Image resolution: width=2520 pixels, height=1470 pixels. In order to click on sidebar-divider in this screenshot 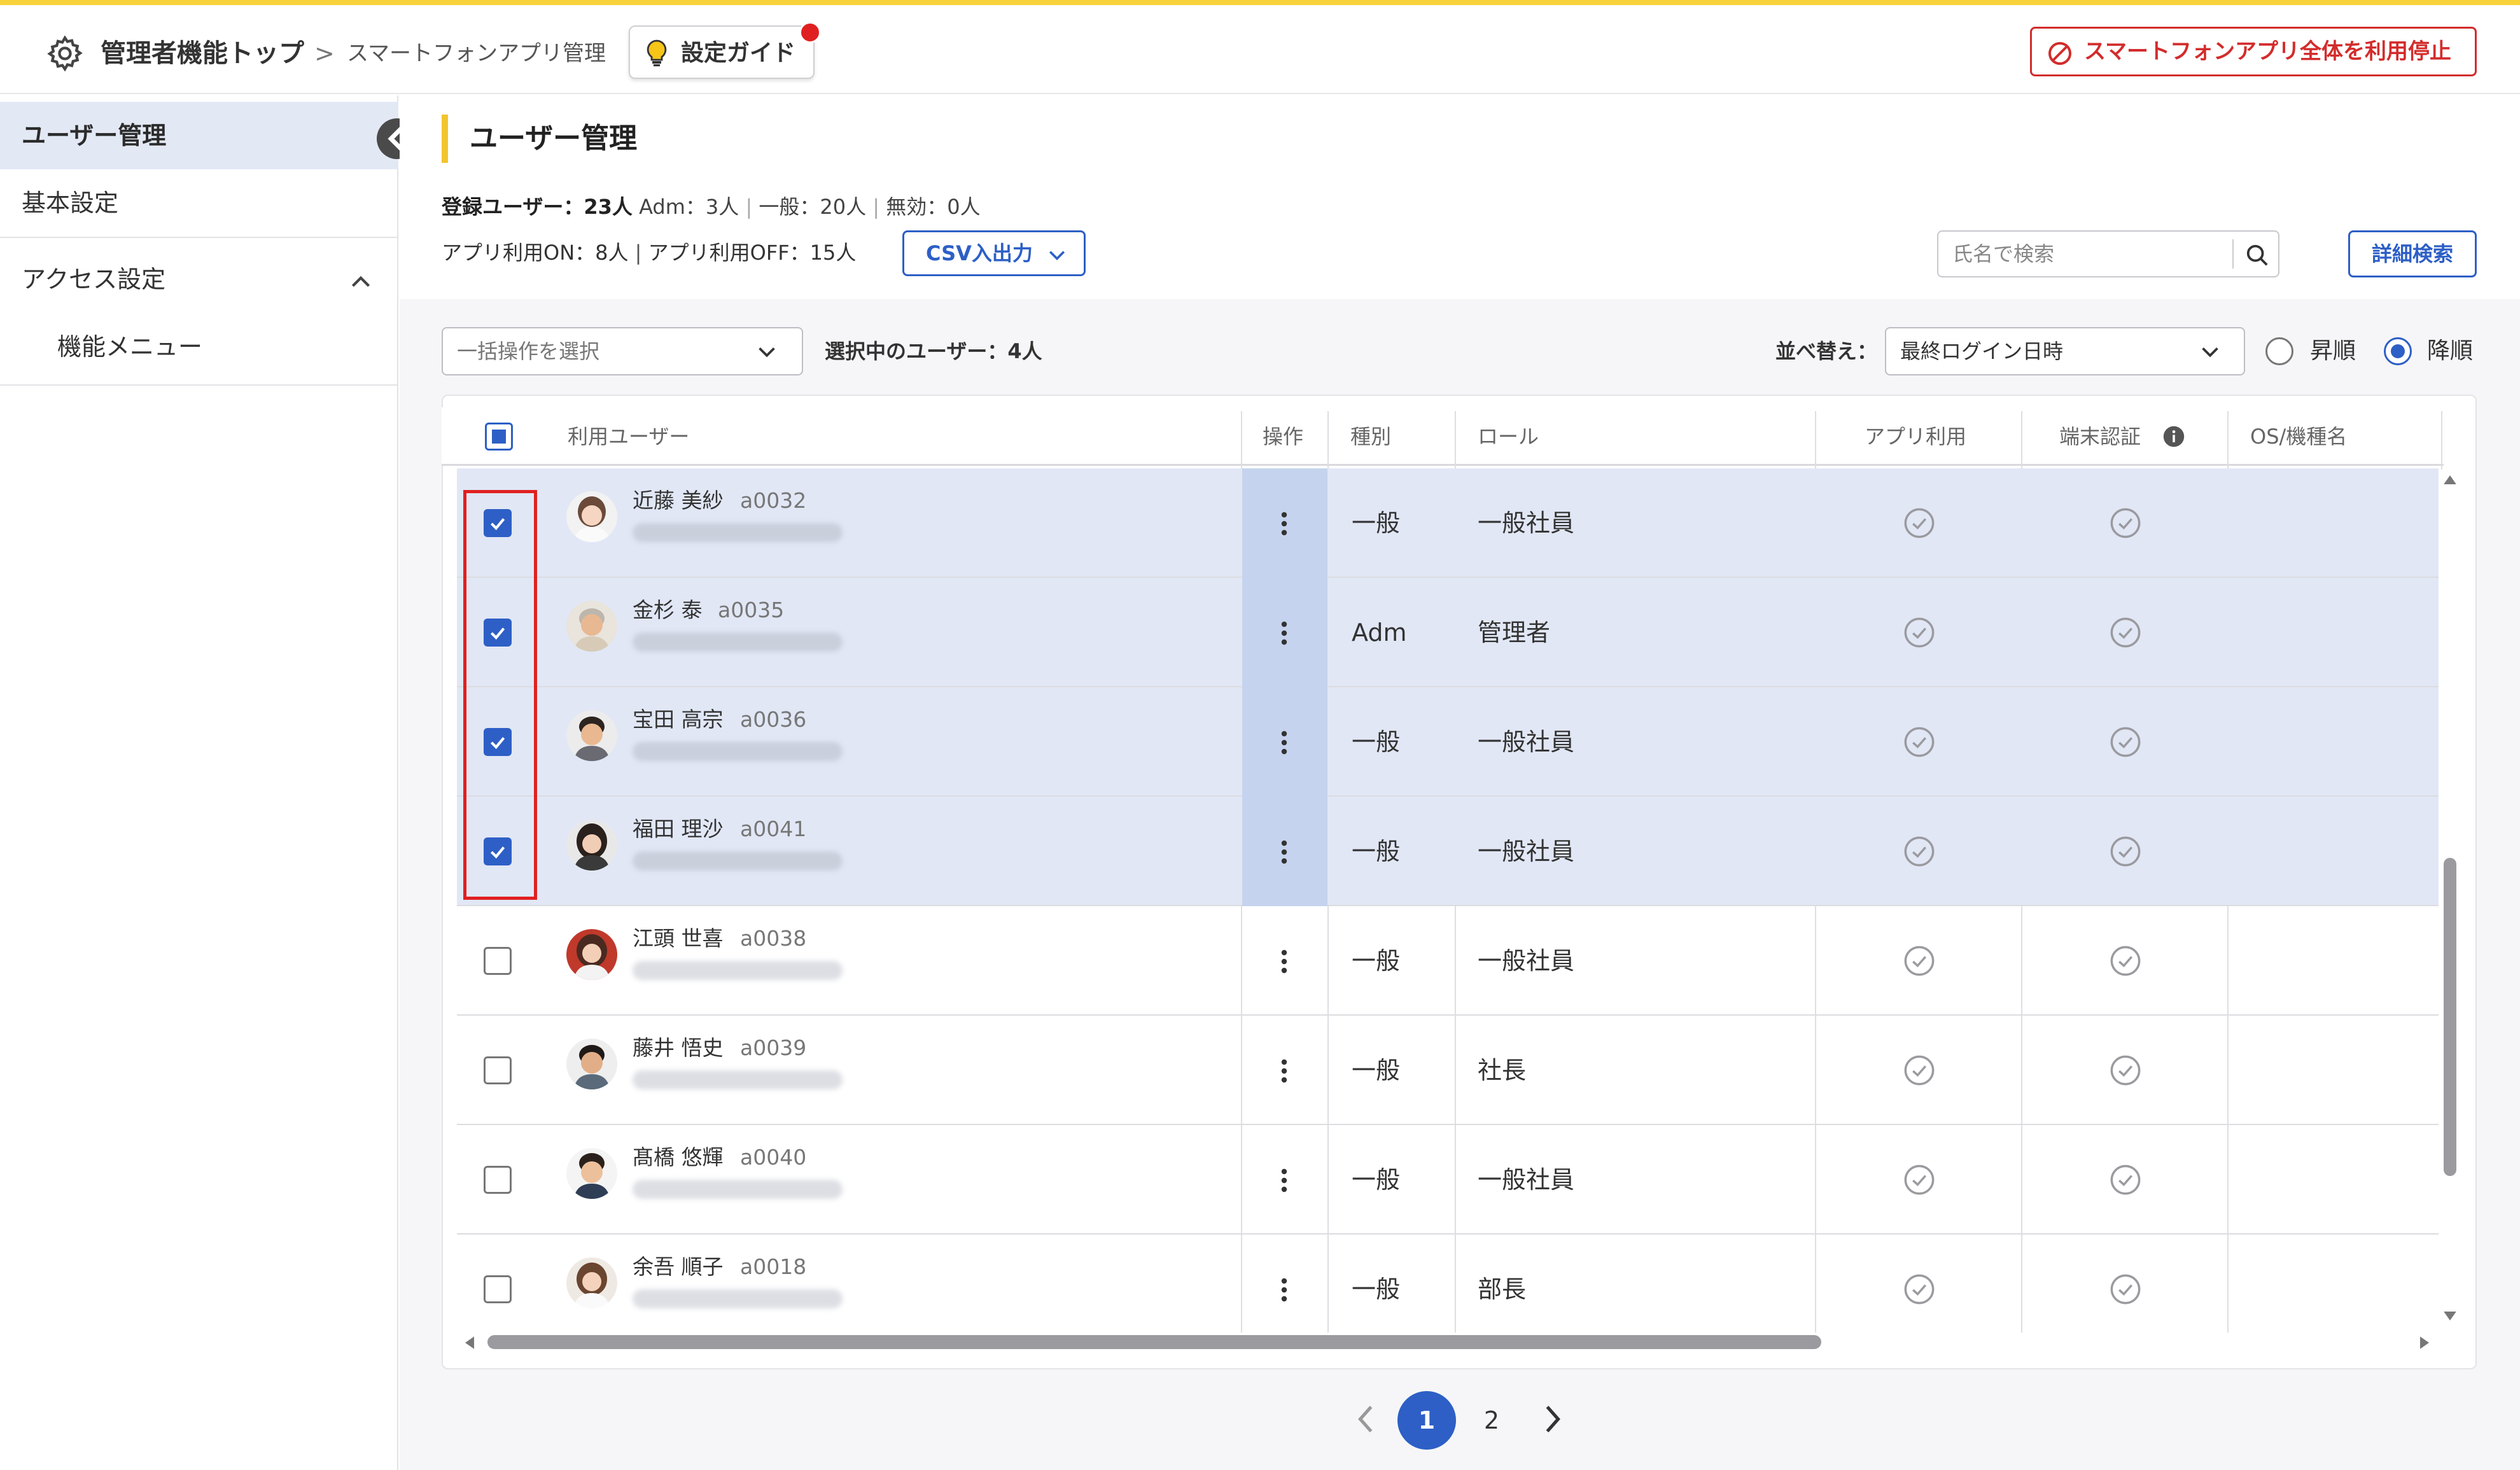, I will do `click(199, 237)`.